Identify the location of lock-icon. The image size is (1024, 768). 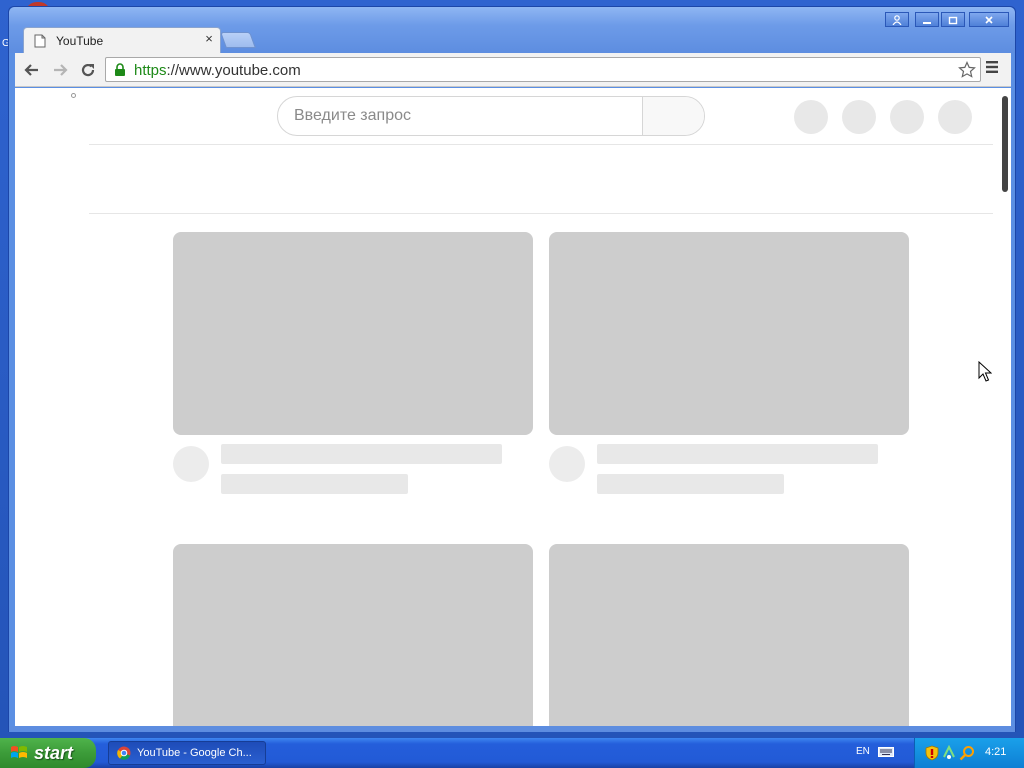
(120, 70).